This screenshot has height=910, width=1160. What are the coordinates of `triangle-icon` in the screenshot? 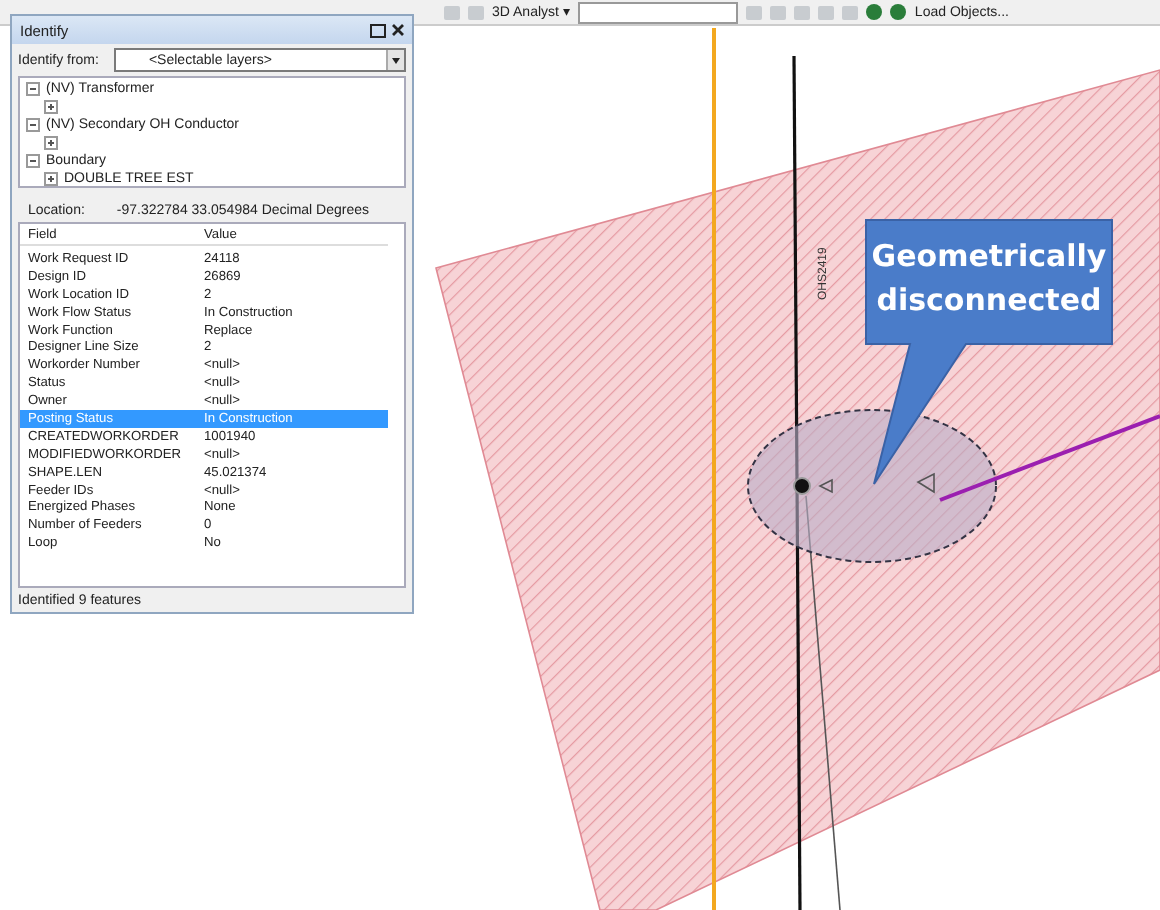 It's located at (925, 483).